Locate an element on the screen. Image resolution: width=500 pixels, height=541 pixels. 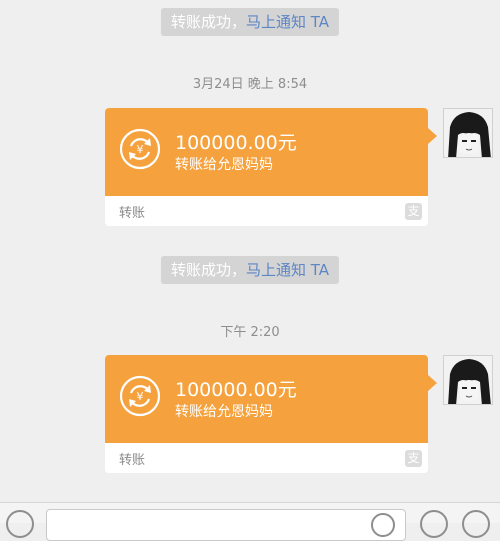
mic-icon is located at coordinates (383, 525).